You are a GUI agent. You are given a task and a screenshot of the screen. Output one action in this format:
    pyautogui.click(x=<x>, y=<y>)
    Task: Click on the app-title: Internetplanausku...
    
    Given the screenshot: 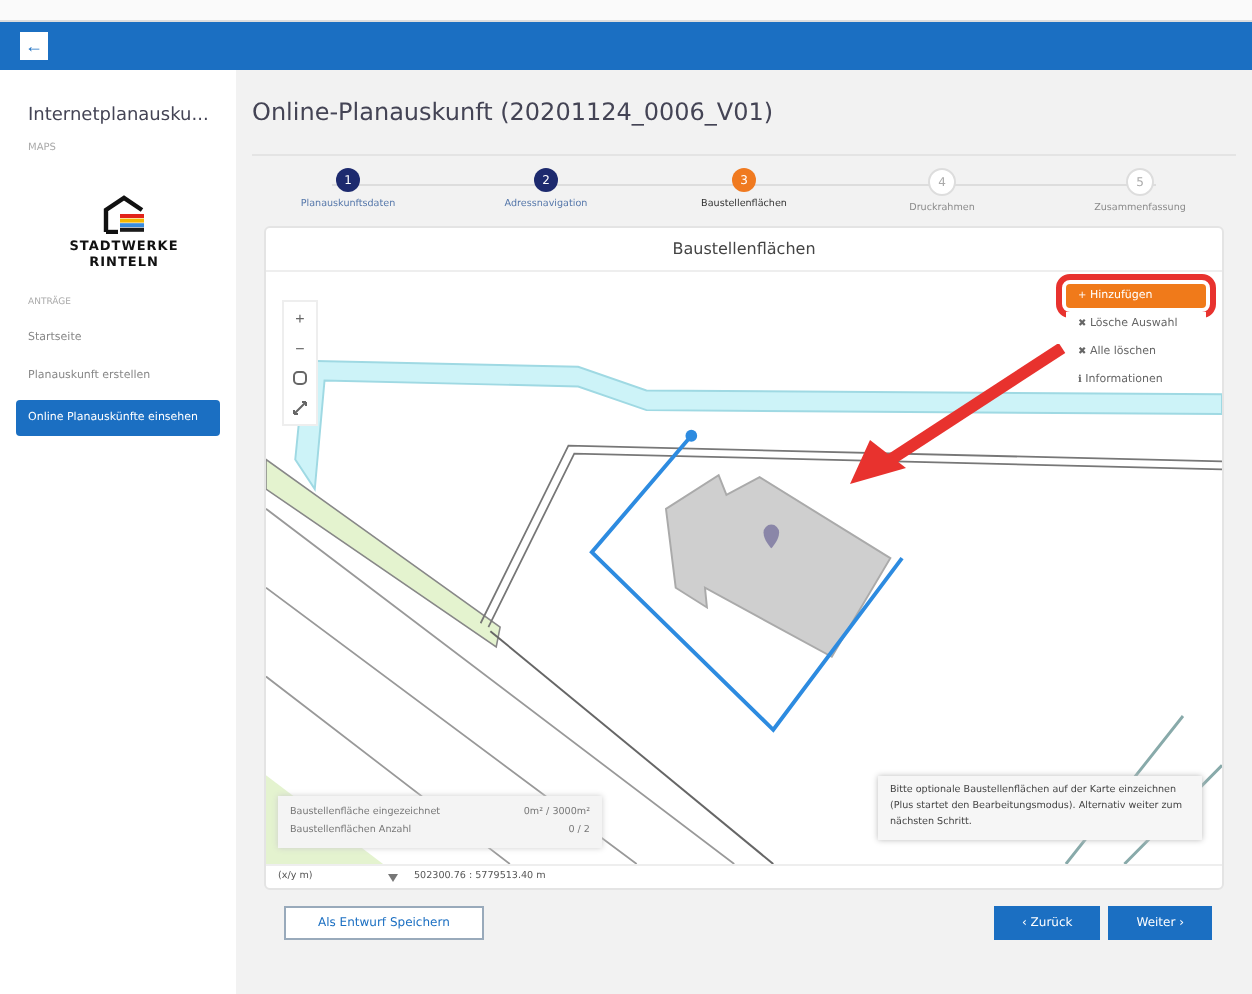 What is the action you would take?
    pyautogui.click(x=119, y=116)
    